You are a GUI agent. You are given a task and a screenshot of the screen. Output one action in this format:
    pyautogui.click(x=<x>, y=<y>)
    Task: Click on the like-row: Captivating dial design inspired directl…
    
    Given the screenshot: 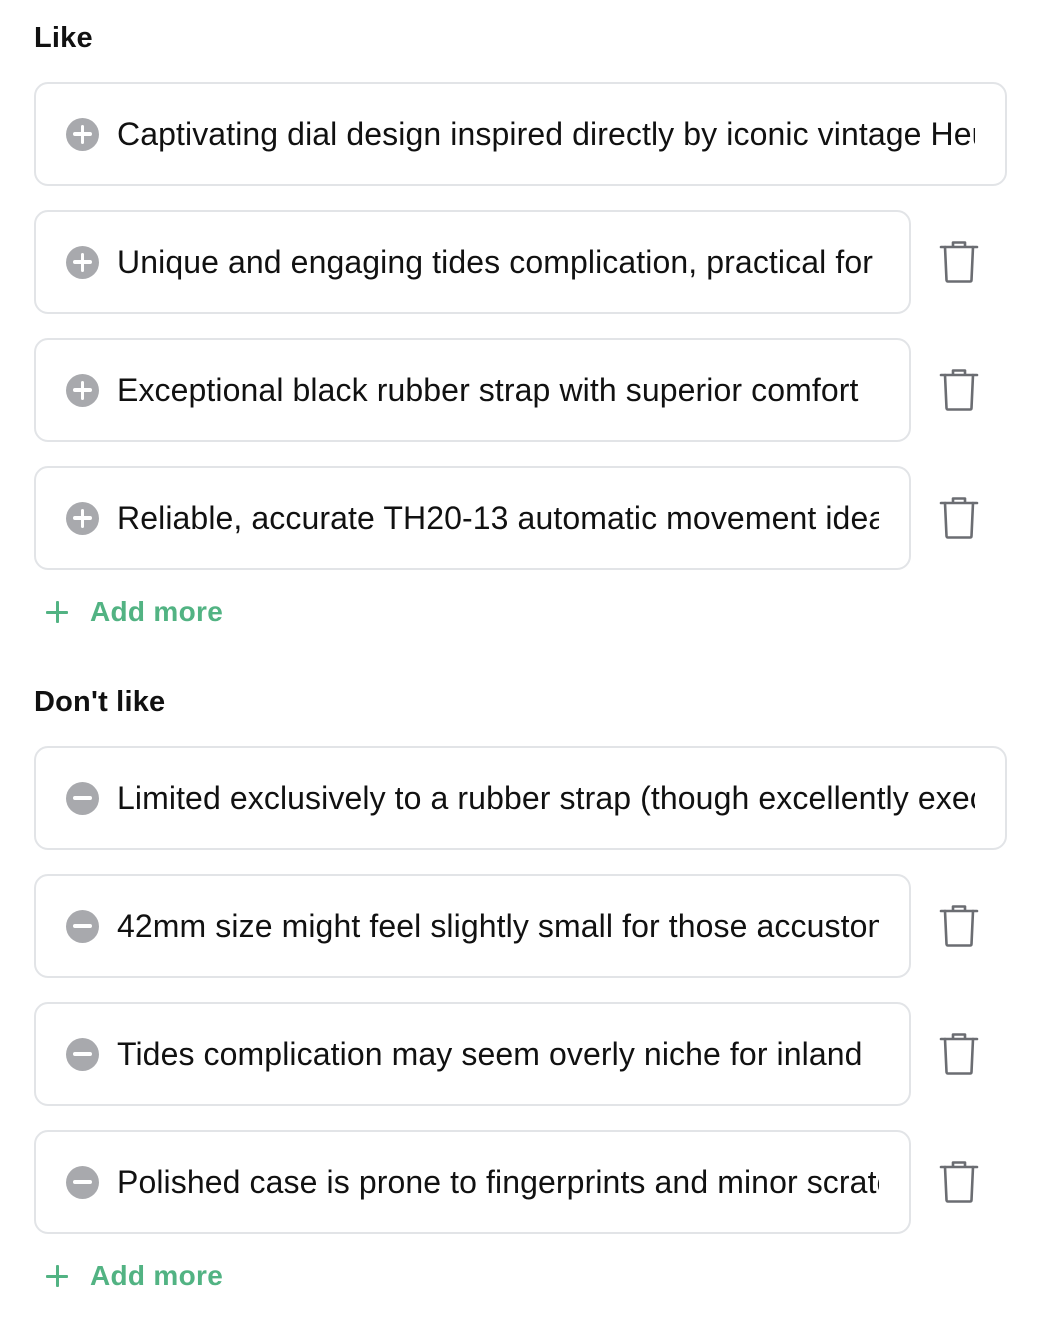 What is the action you would take?
    pyautogui.click(x=520, y=134)
    